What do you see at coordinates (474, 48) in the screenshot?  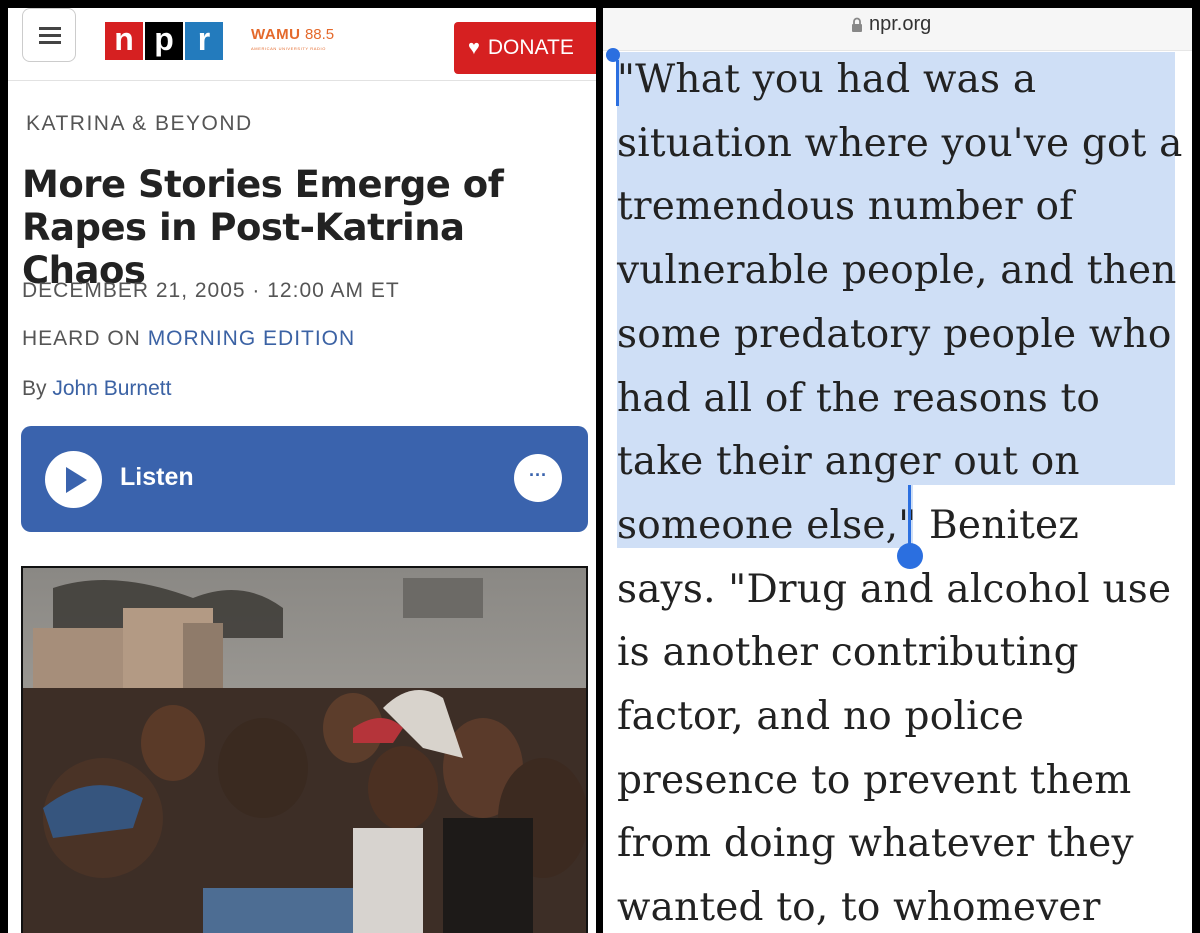 I see `heart-icon: ♥` at bounding box center [474, 48].